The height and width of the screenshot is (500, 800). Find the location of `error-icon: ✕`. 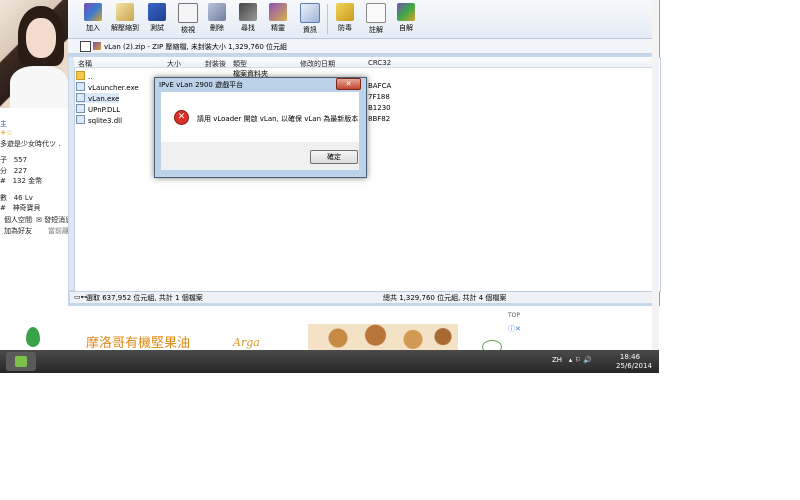

error-icon: ✕ is located at coordinates (181, 117).